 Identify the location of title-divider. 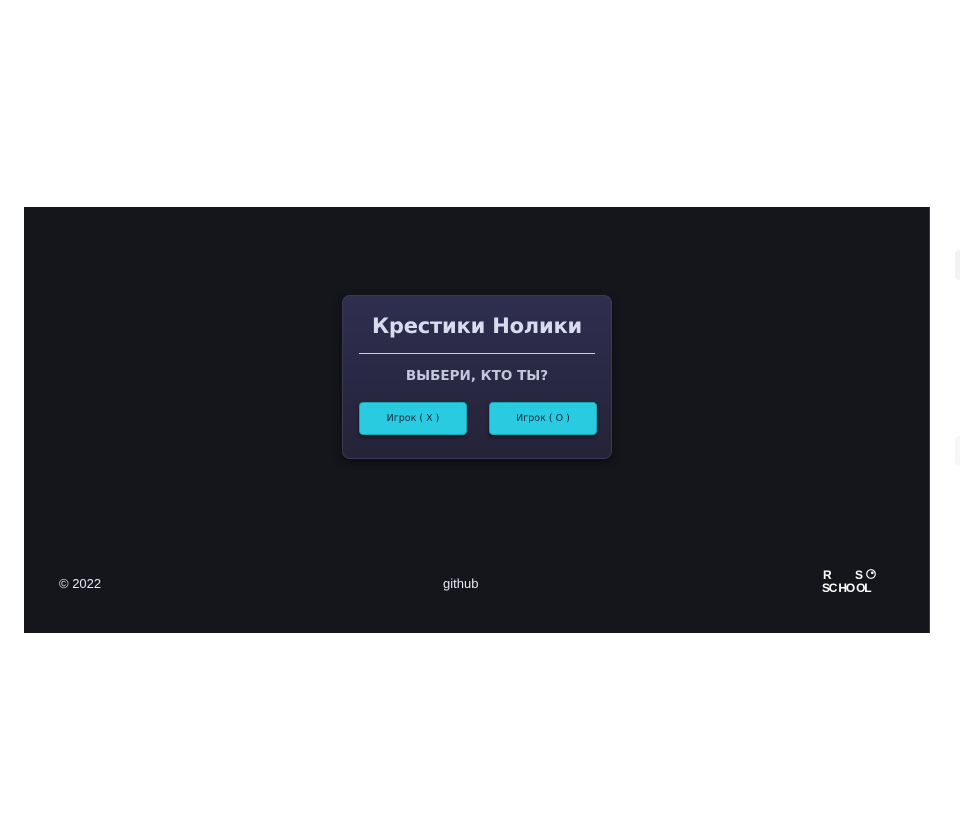
(477, 353).